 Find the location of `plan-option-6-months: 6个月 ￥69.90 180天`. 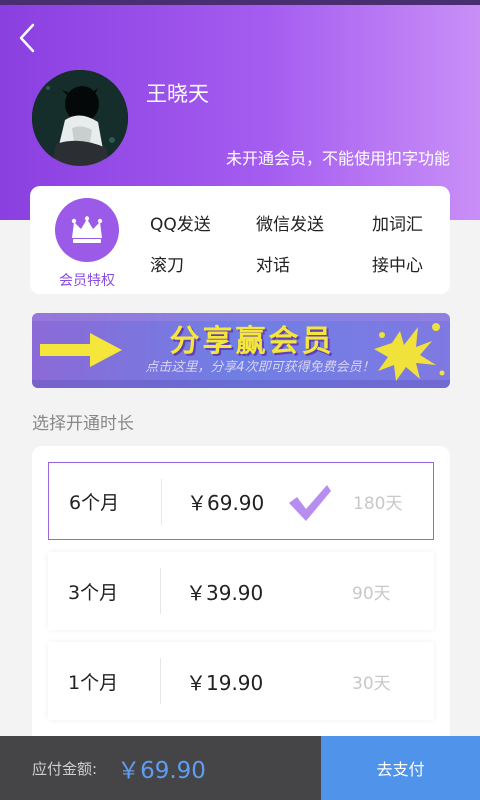

plan-option-6-months: 6个月 ￥69.90 180天 is located at coordinates (241, 501).